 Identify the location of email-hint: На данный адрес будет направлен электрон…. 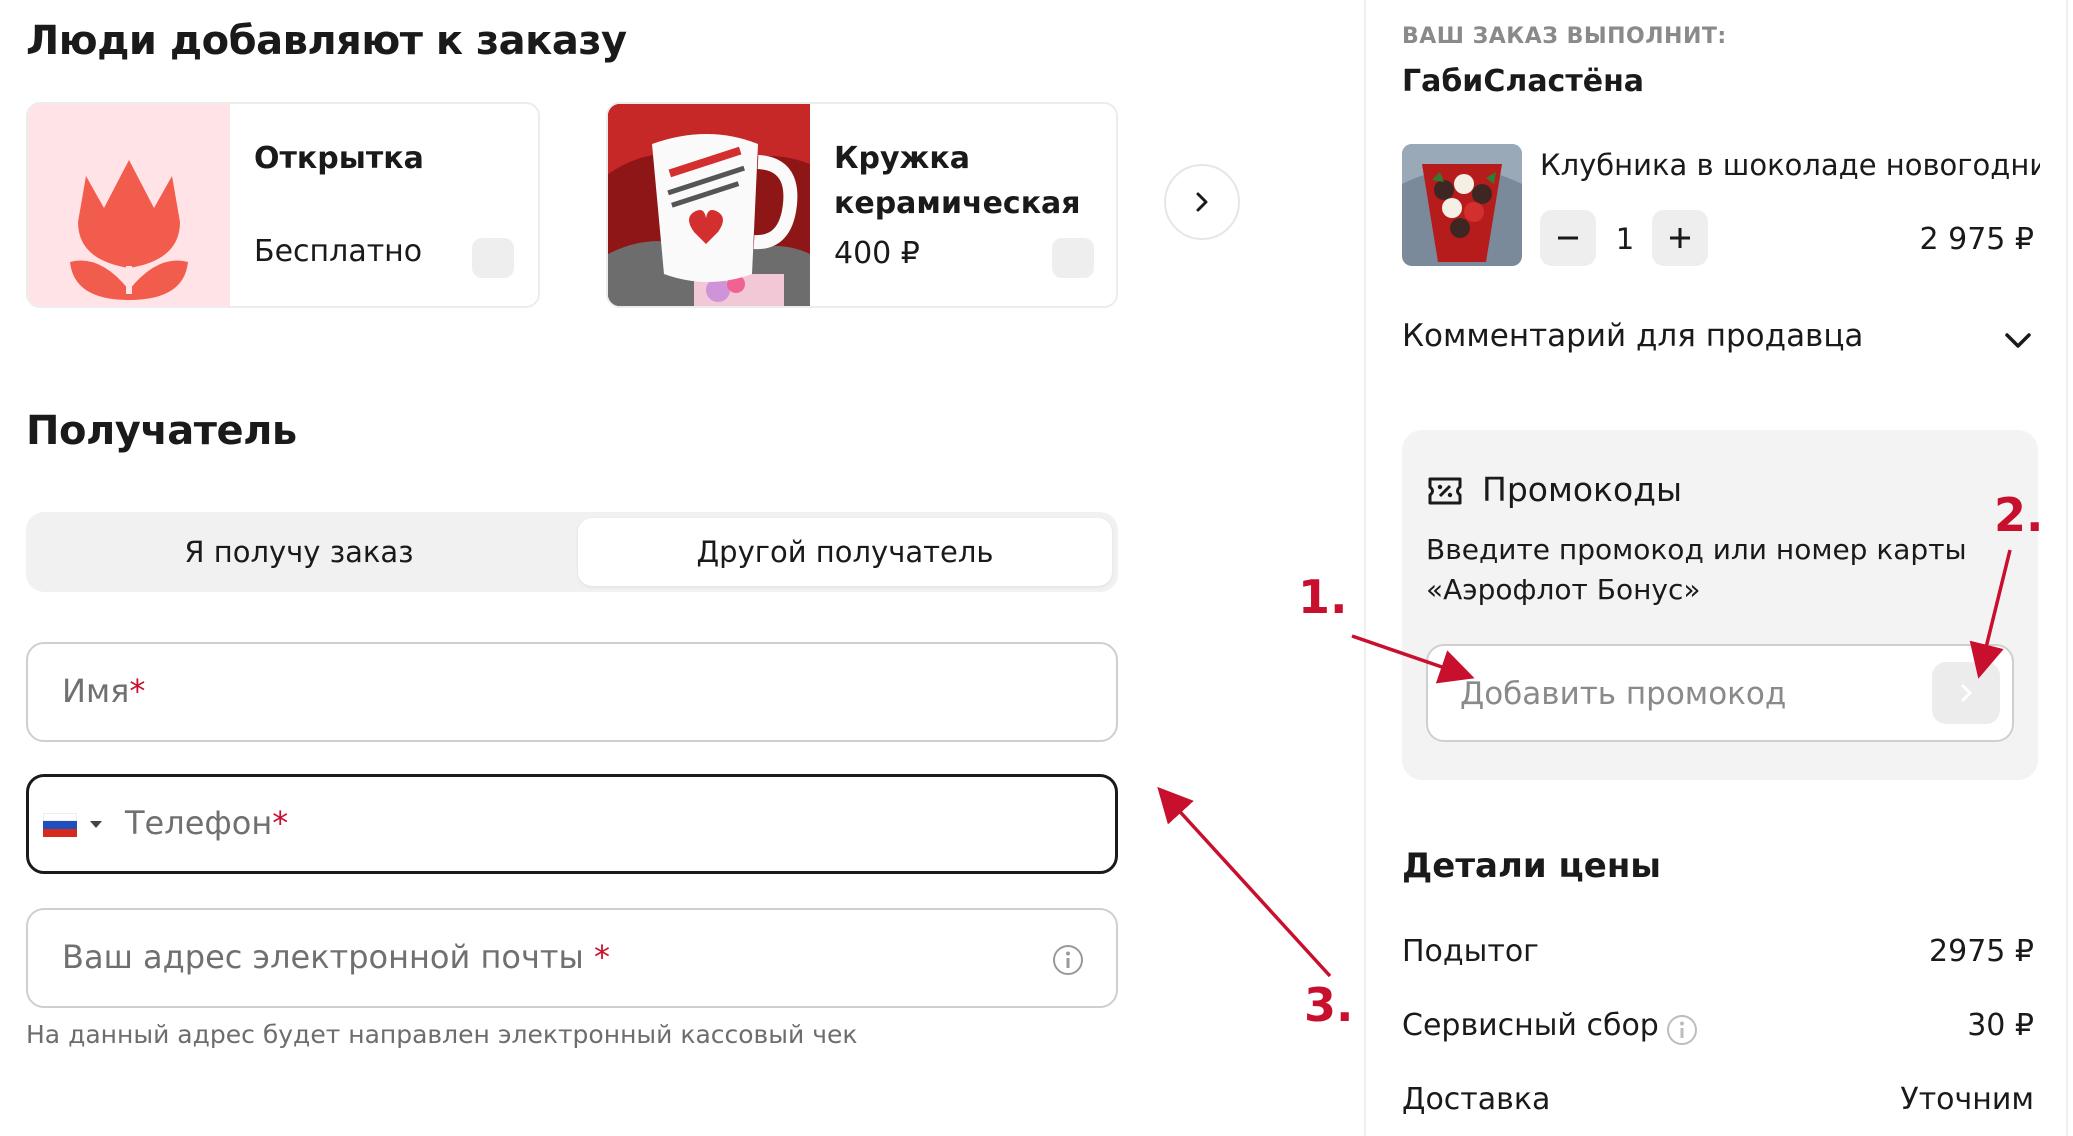
(442, 1034).